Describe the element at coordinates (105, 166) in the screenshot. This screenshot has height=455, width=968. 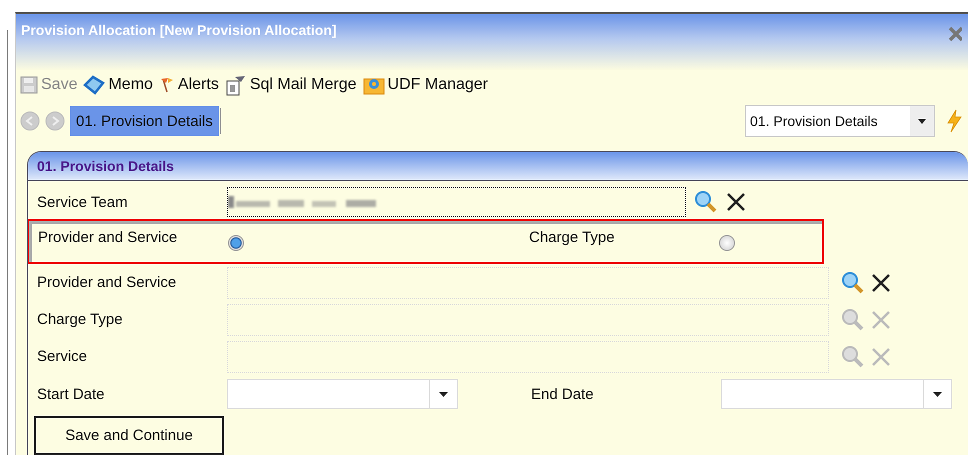
I see `section-title: 01. Provision Details` at that location.